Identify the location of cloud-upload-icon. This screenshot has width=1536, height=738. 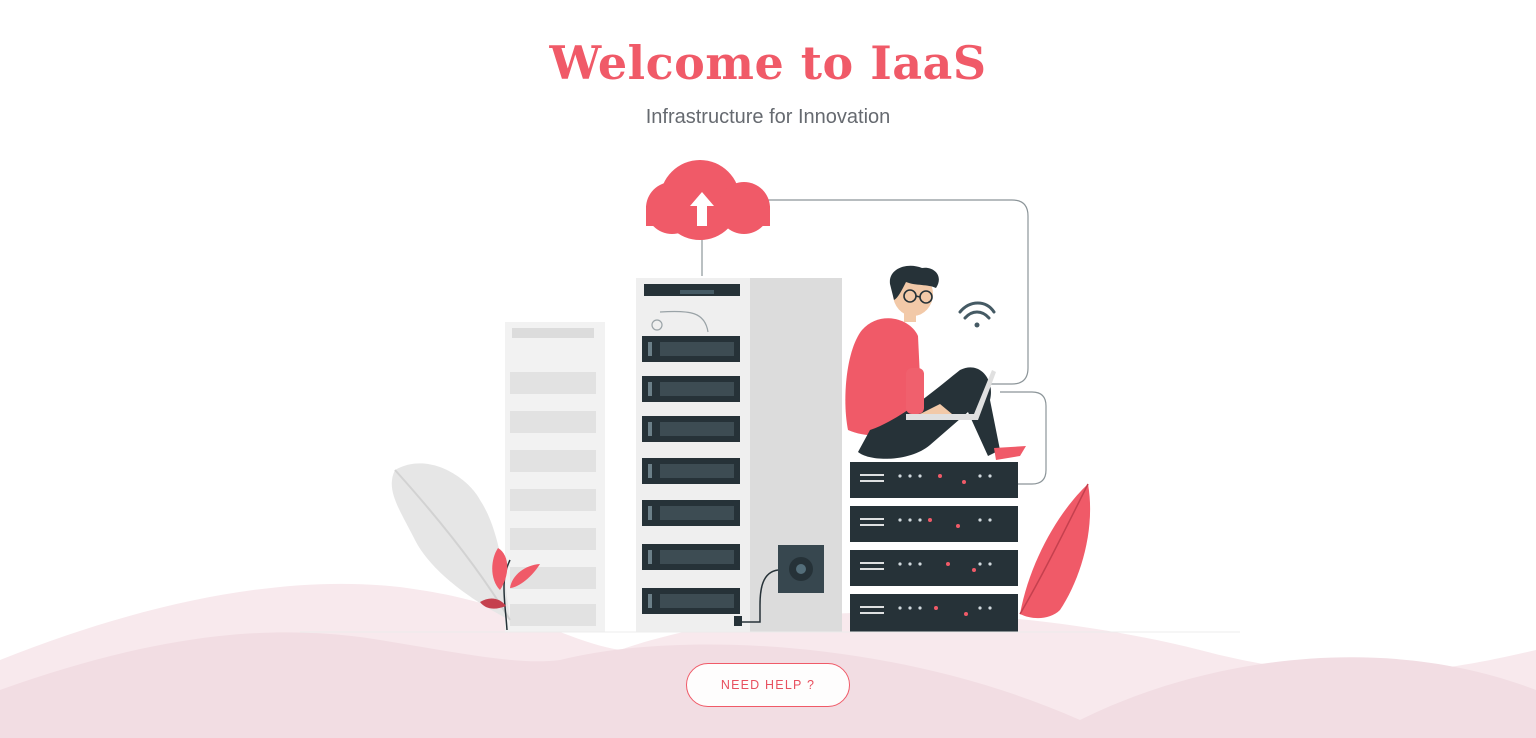
(708, 200).